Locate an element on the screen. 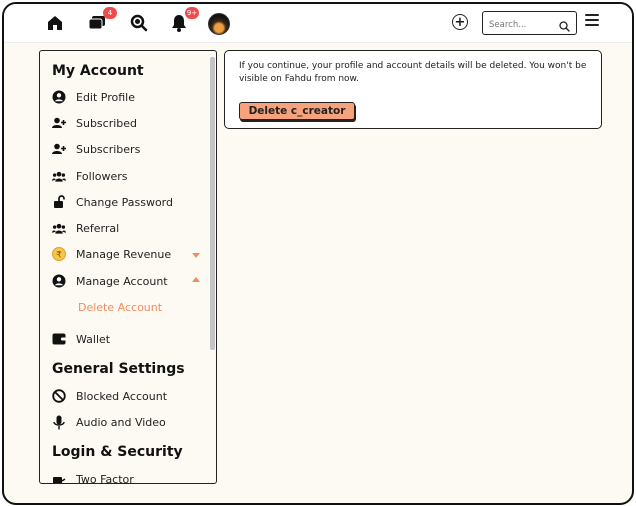 This screenshot has width=636, height=506. sidebar-subitem-delete-account: Delete Account is located at coordinates (120, 307).